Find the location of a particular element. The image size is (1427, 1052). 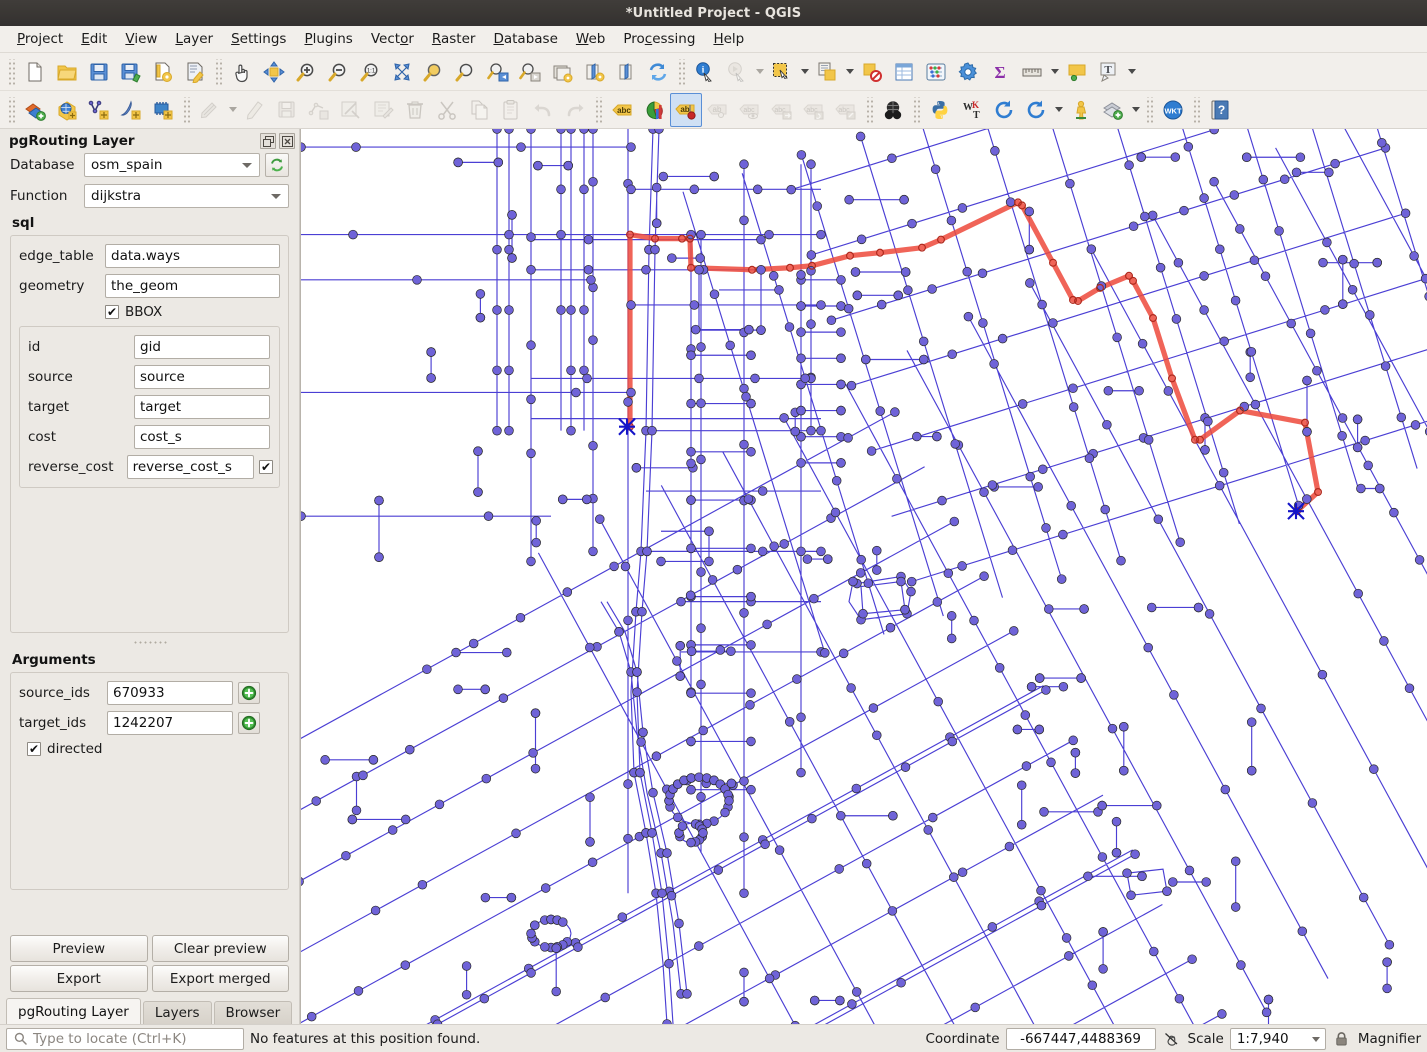

locate-input: Type to locate (Ctrl+K) is located at coordinates (125, 1038).